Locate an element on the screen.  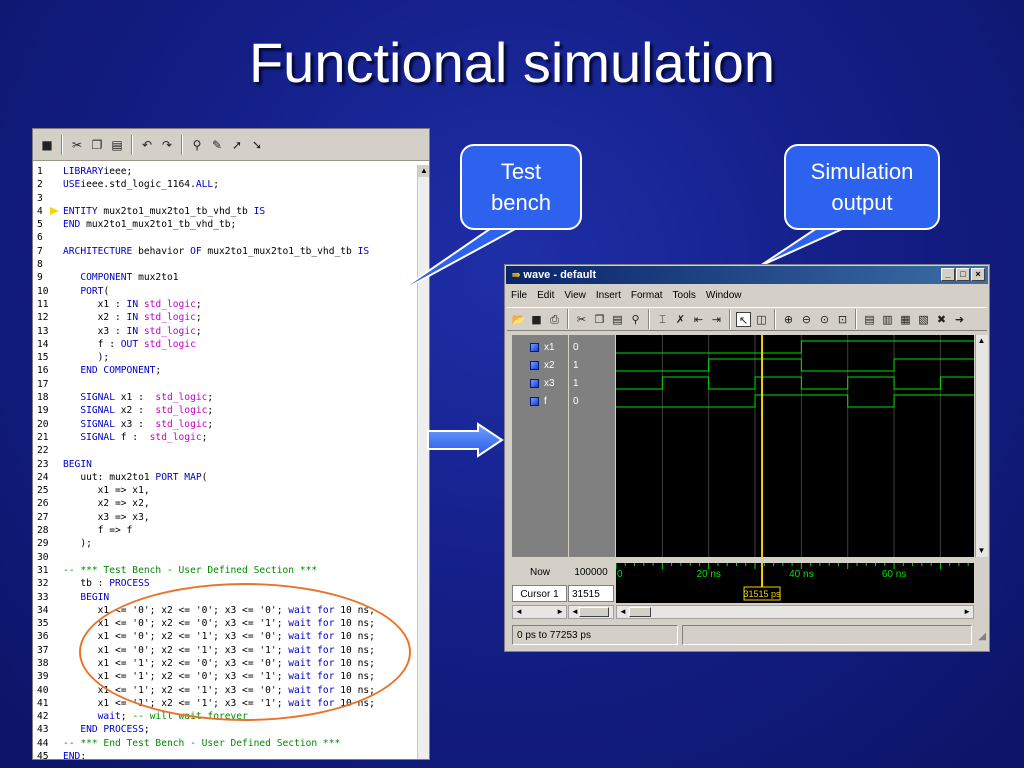
signal-row: x1 is located at coordinates (540, 348).